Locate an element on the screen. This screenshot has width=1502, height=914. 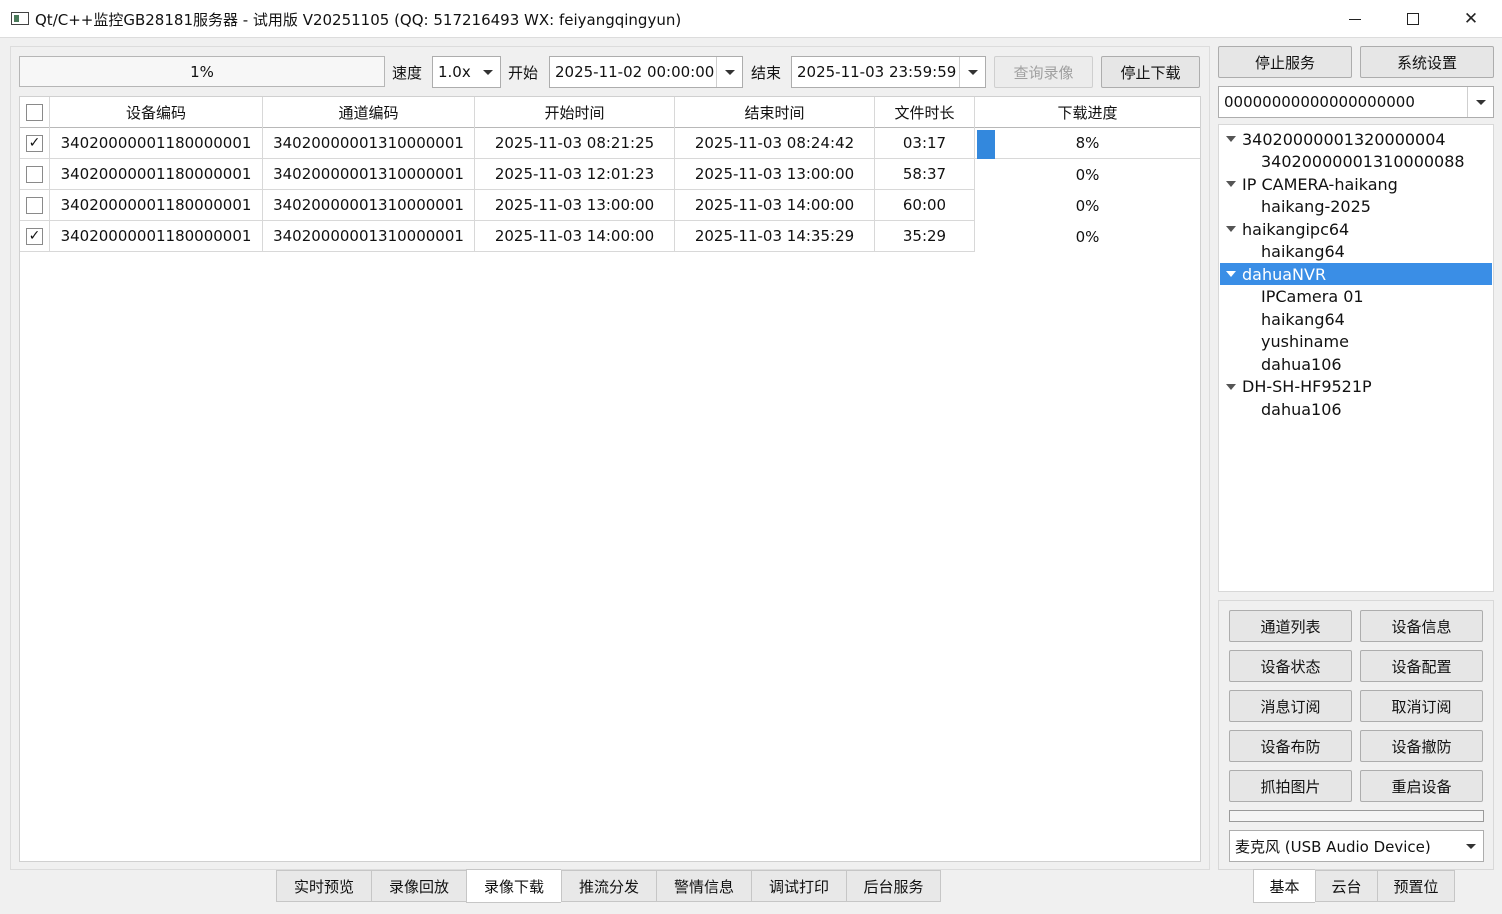
minimize-button is located at coordinates (1355, 19).